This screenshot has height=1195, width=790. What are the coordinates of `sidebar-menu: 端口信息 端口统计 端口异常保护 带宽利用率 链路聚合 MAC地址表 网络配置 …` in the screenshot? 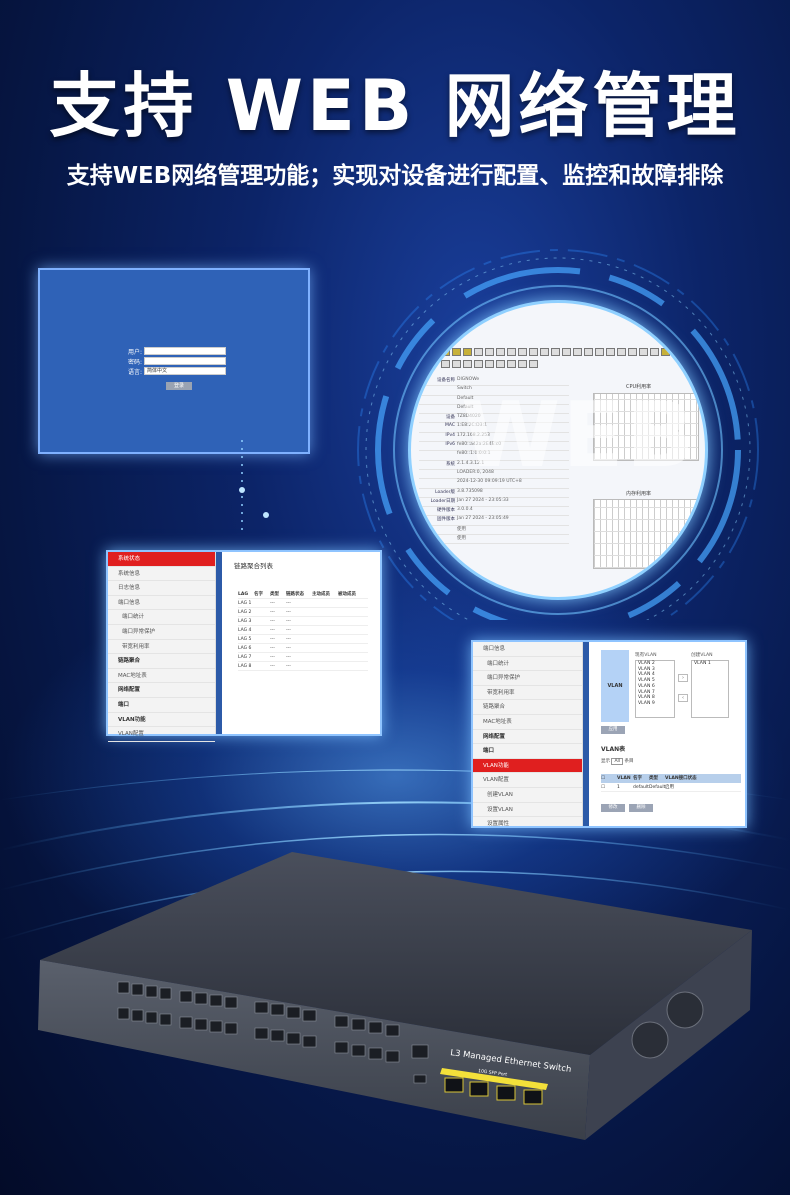 It's located at (528, 734).